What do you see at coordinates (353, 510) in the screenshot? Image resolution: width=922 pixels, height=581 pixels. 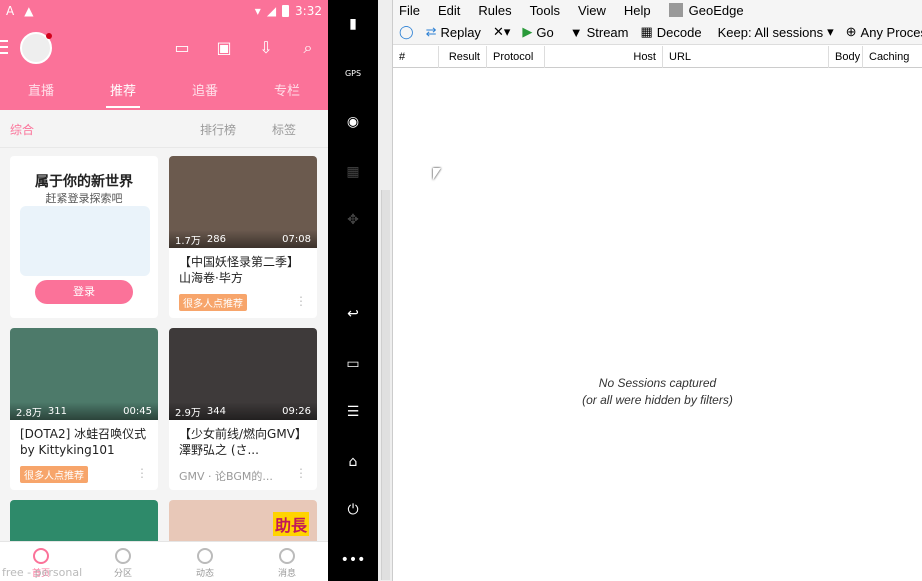 I see `power-icon: ⏻` at bounding box center [353, 510].